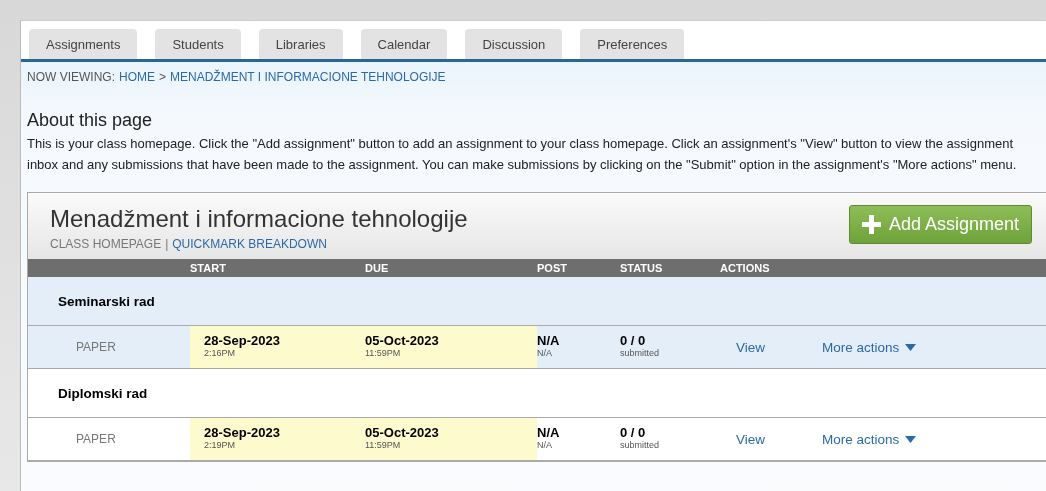 Image resolution: width=1046 pixels, height=491 pixels. Describe the element at coordinates (249, 244) in the screenshot. I see `subnav-link: QUICKMARK BREAKDOWN` at that location.